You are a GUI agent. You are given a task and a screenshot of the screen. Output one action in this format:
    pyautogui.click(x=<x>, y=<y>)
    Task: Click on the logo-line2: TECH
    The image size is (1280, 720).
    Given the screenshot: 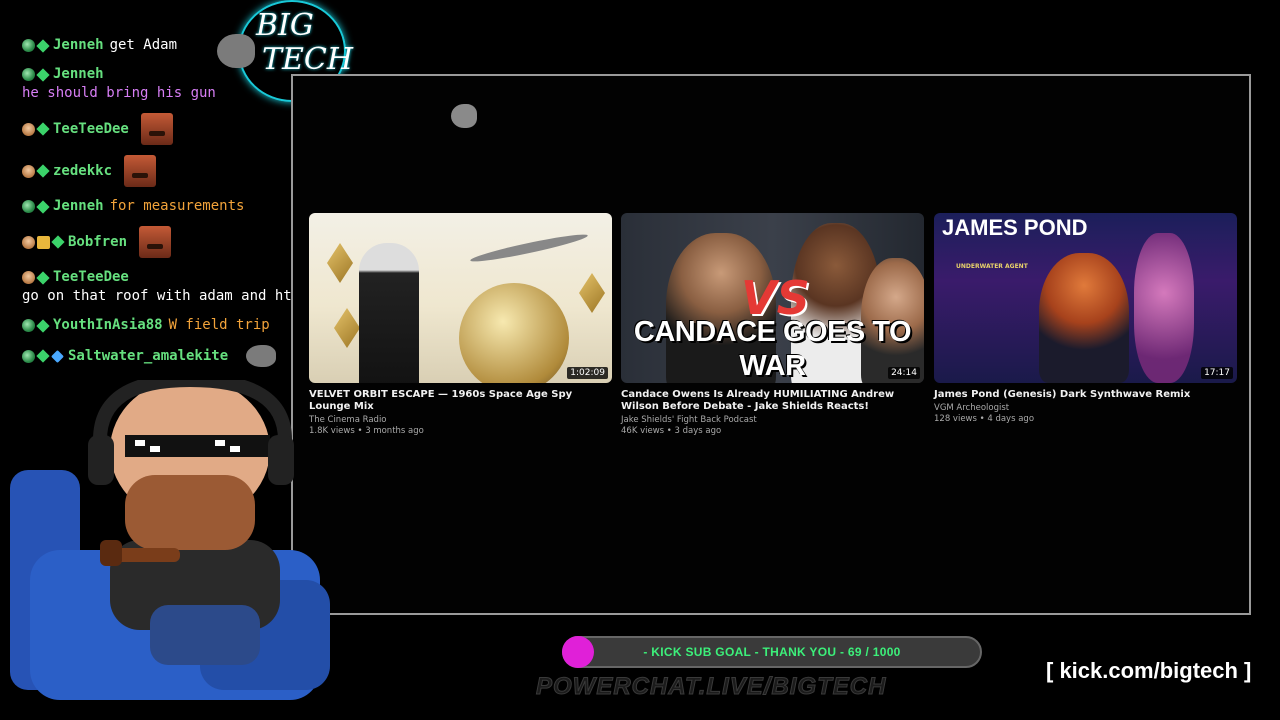 What is the action you would take?
    pyautogui.click(x=308, y=59)
    